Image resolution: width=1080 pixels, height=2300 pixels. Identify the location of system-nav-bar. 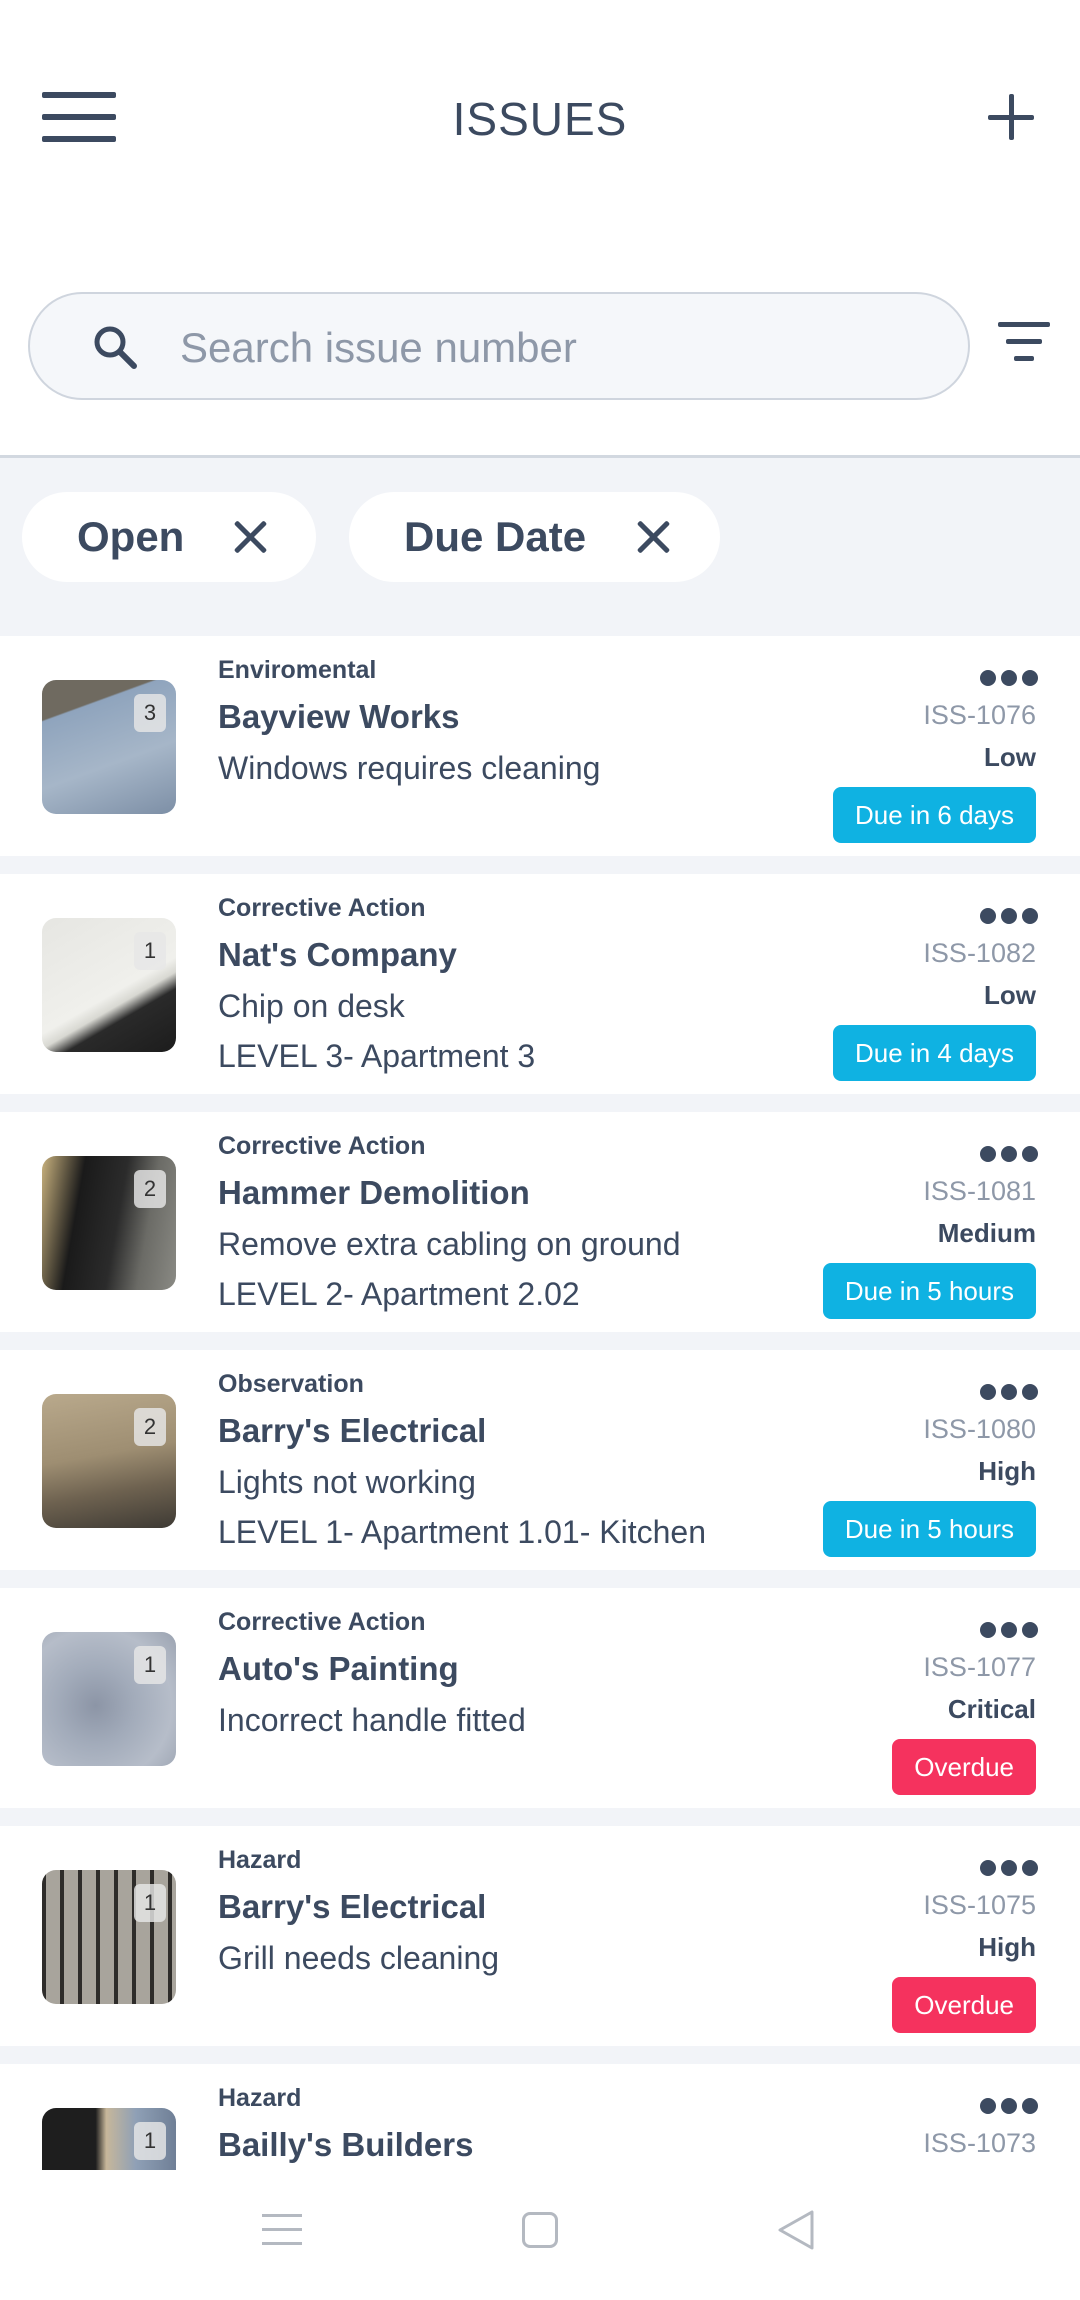
(540, 2235).